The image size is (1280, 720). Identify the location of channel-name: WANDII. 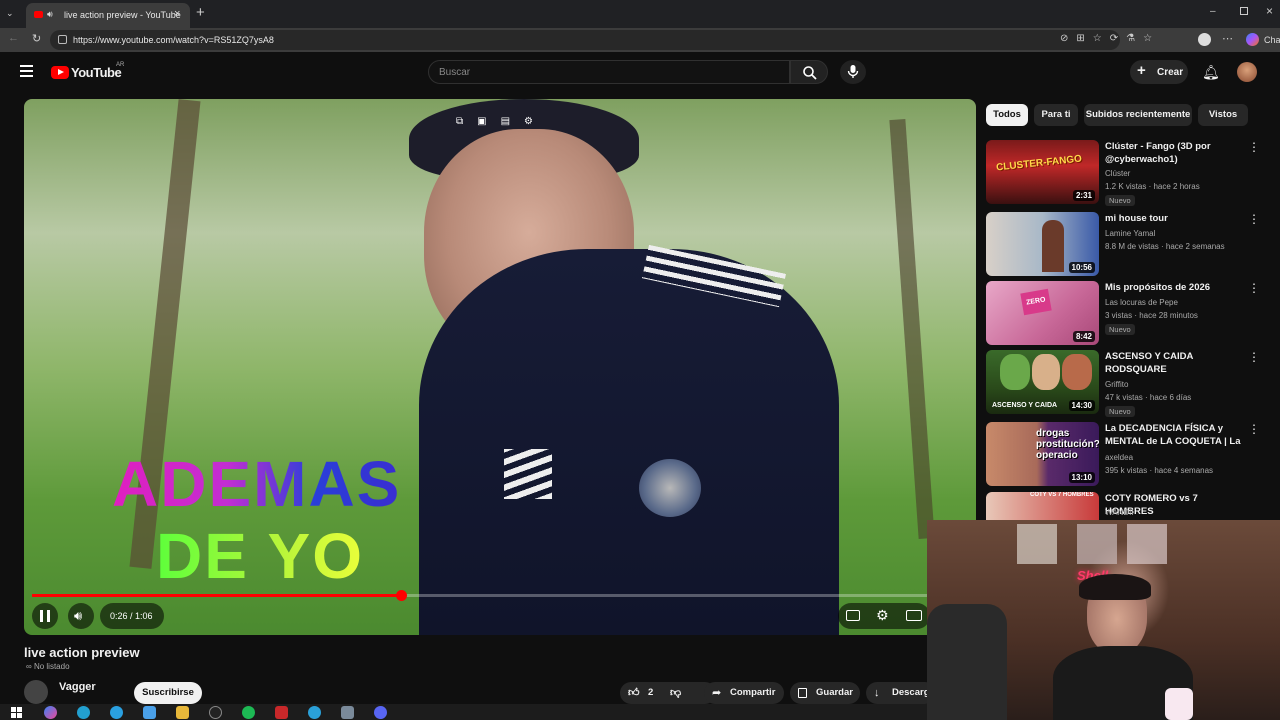
(1119, 512).